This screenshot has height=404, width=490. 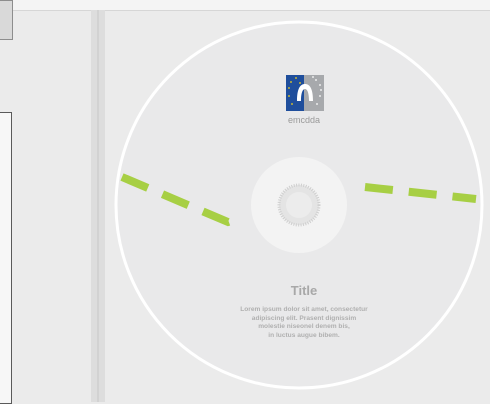 What do you see at coordinates (304, 318) in the screenshot?
I see `disc-body-line: adipiscing elit. Prasent dignissim` at bounding box center [304, 318].